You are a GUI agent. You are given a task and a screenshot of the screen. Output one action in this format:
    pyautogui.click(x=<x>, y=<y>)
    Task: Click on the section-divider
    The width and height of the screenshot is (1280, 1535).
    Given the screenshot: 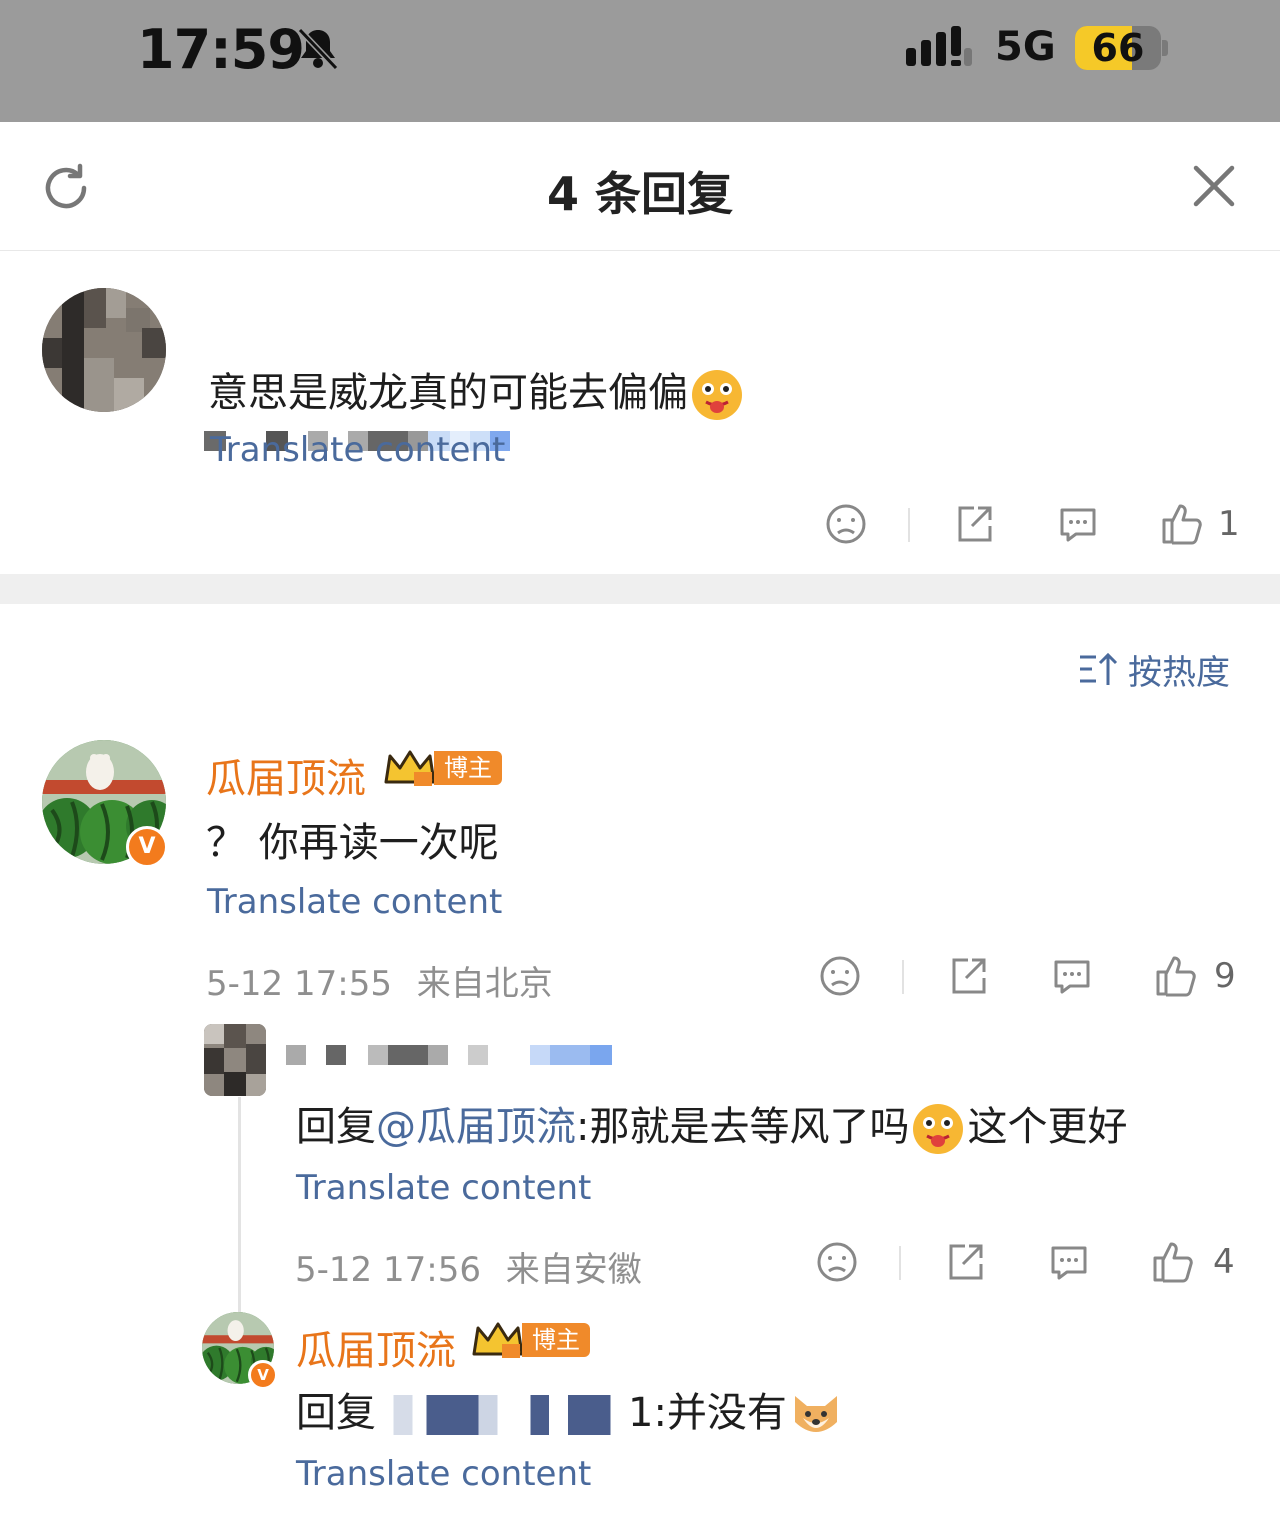 What is the action you would take?
    pyautogui.click(x=640, y=589)
    